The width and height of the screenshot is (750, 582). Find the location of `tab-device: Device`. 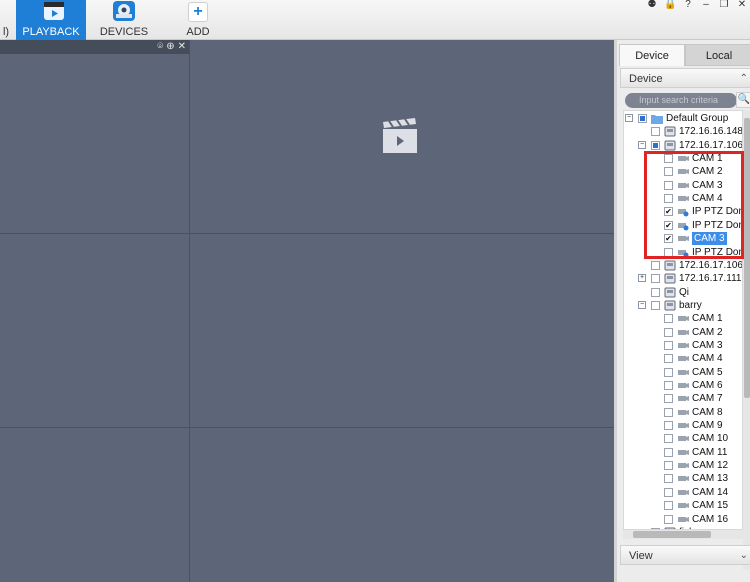

tab-device: Device is located at coordinates (652, 55).